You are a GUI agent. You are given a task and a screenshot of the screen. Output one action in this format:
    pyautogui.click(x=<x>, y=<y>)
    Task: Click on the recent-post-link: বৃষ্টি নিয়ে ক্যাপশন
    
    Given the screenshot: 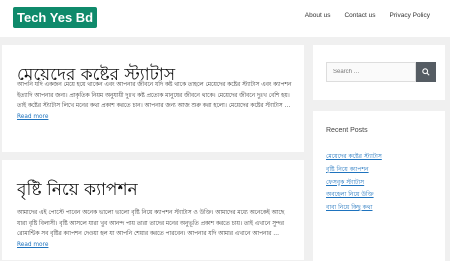 What is the action you would take?
    pyautogui.click(x=347, y=169)
    